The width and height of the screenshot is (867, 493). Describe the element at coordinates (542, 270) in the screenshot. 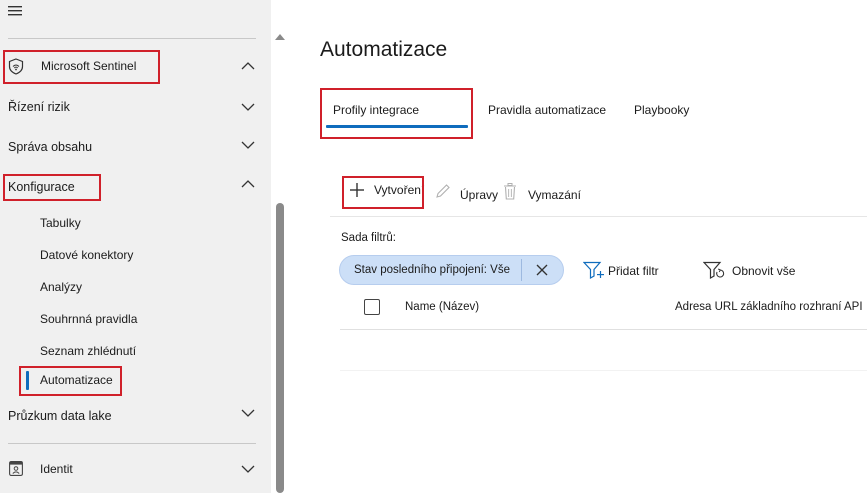

I see `close-icon` at that location.